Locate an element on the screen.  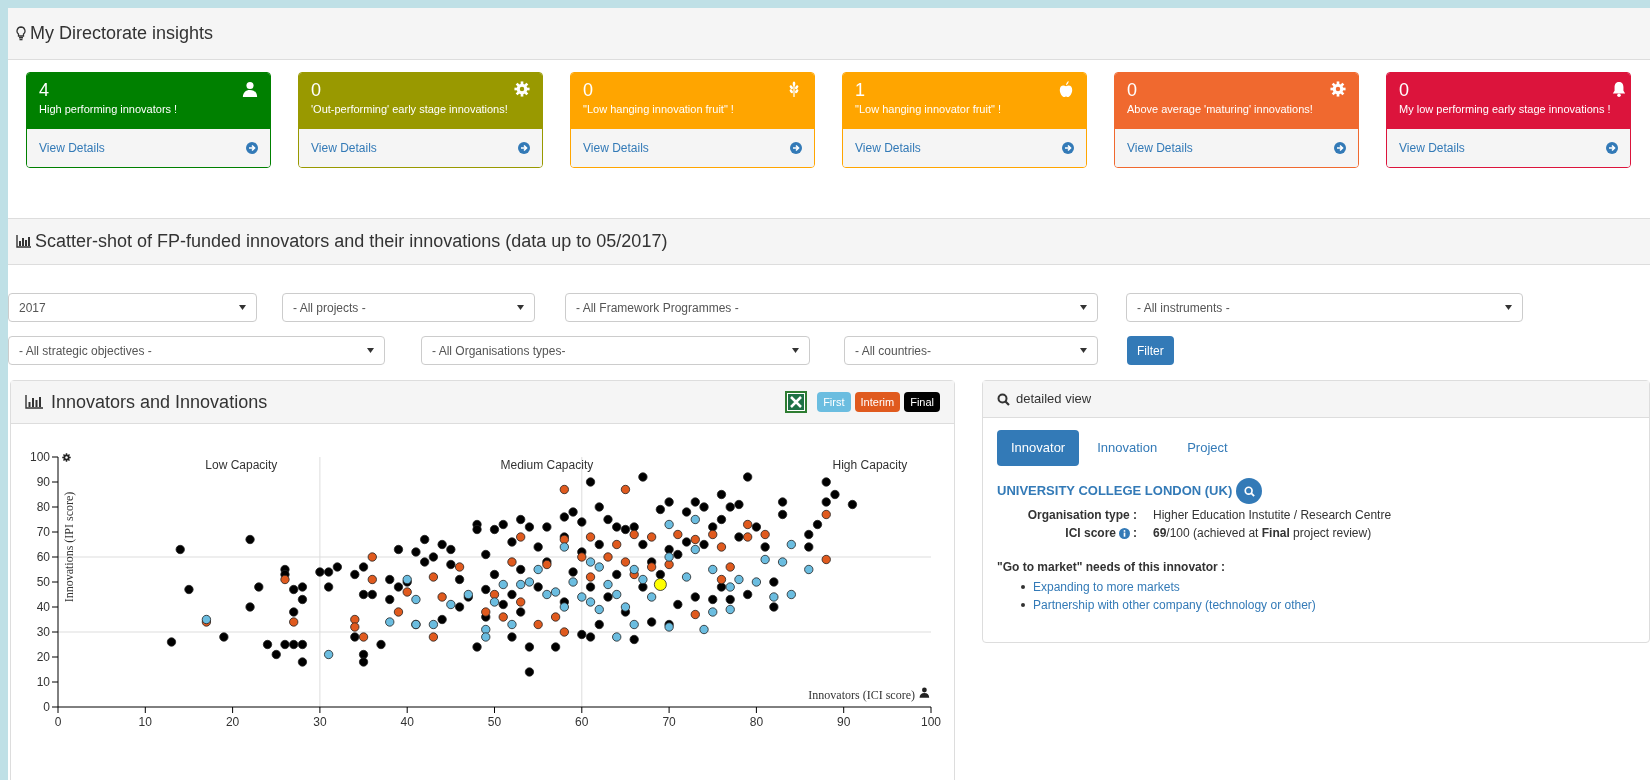
x-axis-label: Innovators (ICI score) is located at coordinates (861, 695).